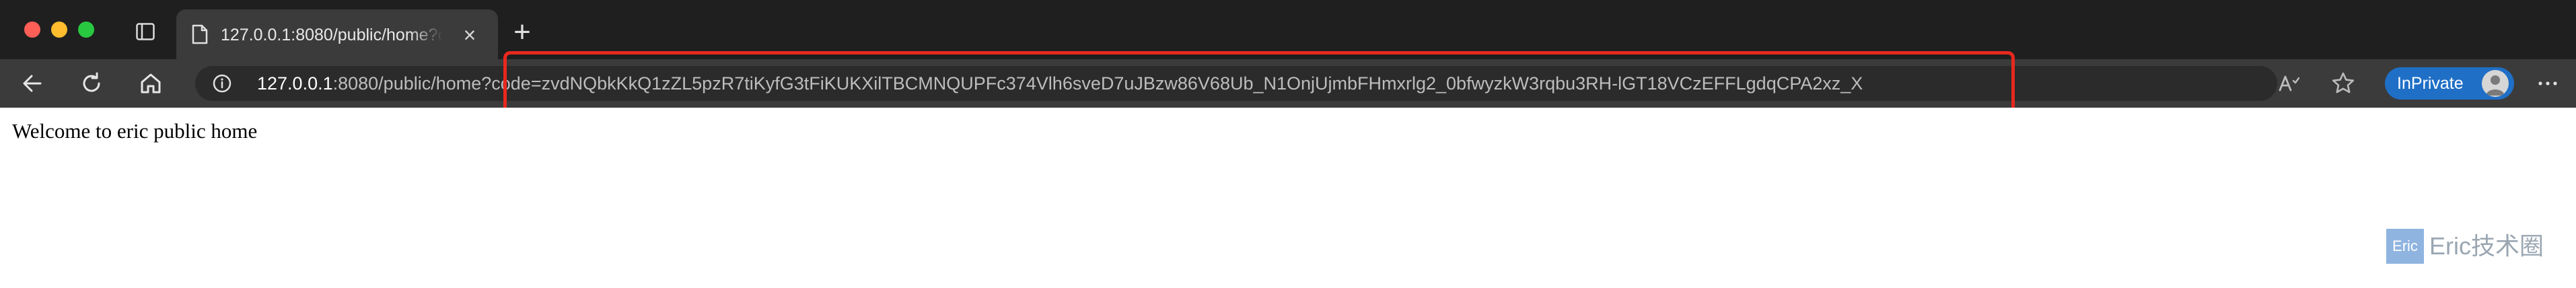 The height and width of the screenshot is (288, 2576). What do you see at coordinates (32, 30) in the screenshot?
I see `close-window-button` at bounding box center [32, 30].